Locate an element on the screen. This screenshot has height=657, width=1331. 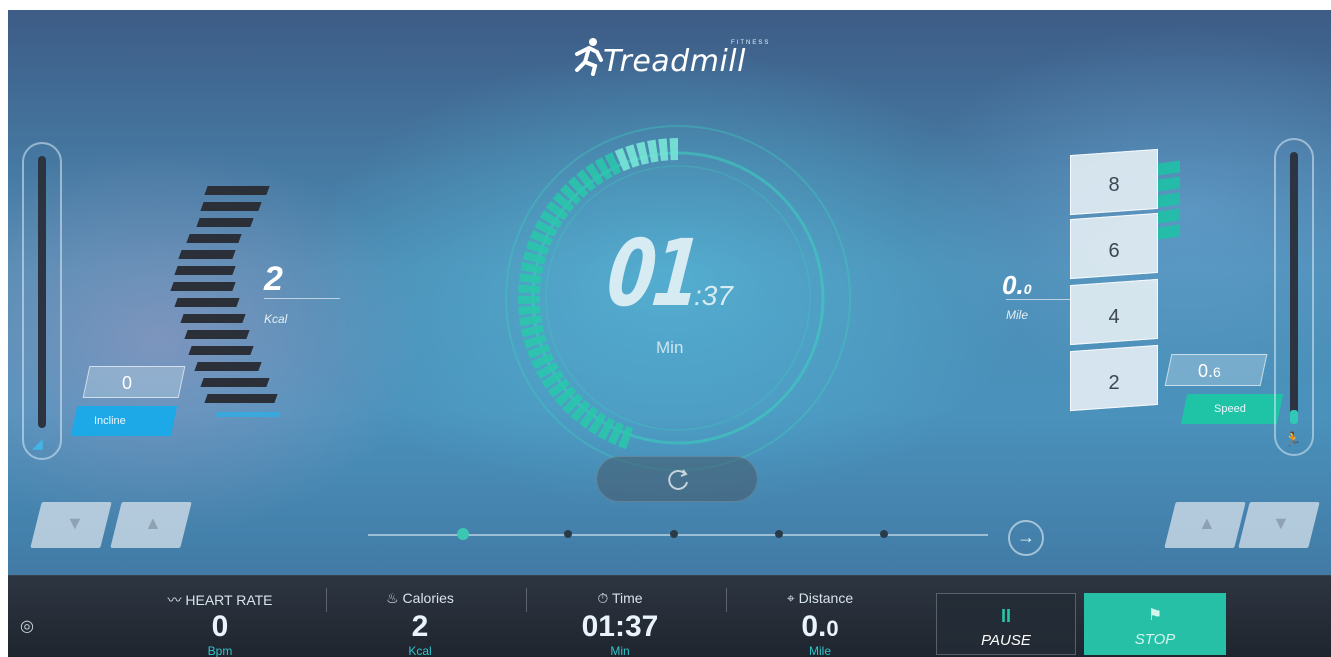
speed-level-fill is located at coordinates (1294, 417).